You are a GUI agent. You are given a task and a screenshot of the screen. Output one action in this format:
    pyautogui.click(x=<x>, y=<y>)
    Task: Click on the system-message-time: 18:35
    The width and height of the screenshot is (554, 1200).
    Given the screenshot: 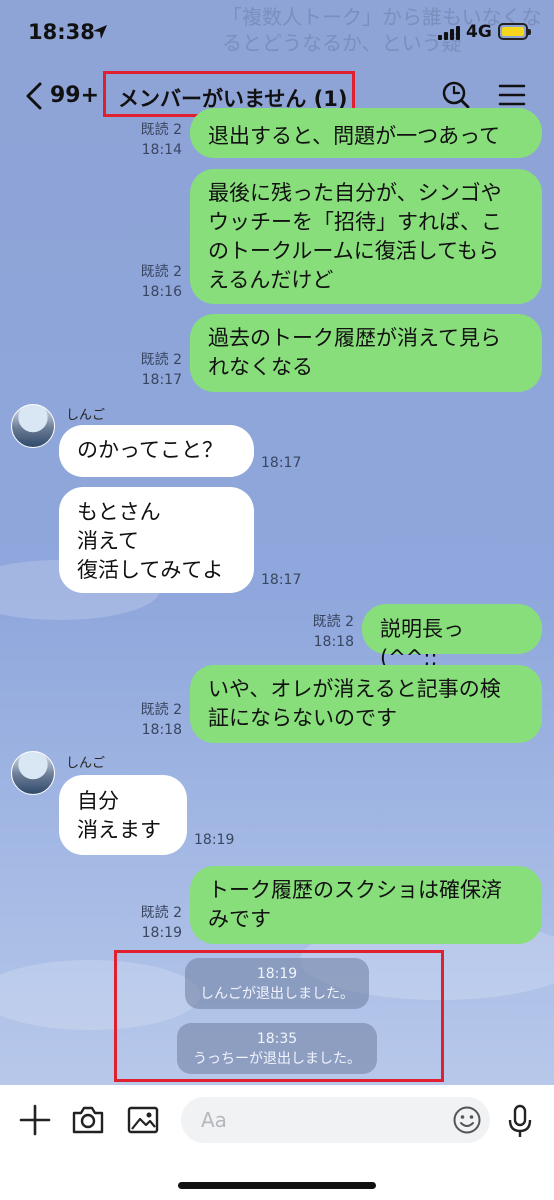 What is the action you would take?
    pyautogui.click(x=277, y=1039)
    